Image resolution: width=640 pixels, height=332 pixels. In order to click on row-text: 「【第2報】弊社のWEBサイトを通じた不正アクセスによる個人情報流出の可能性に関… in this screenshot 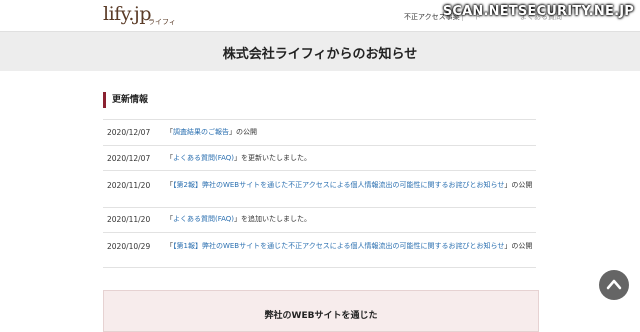, I will do `click(350, 185)`.